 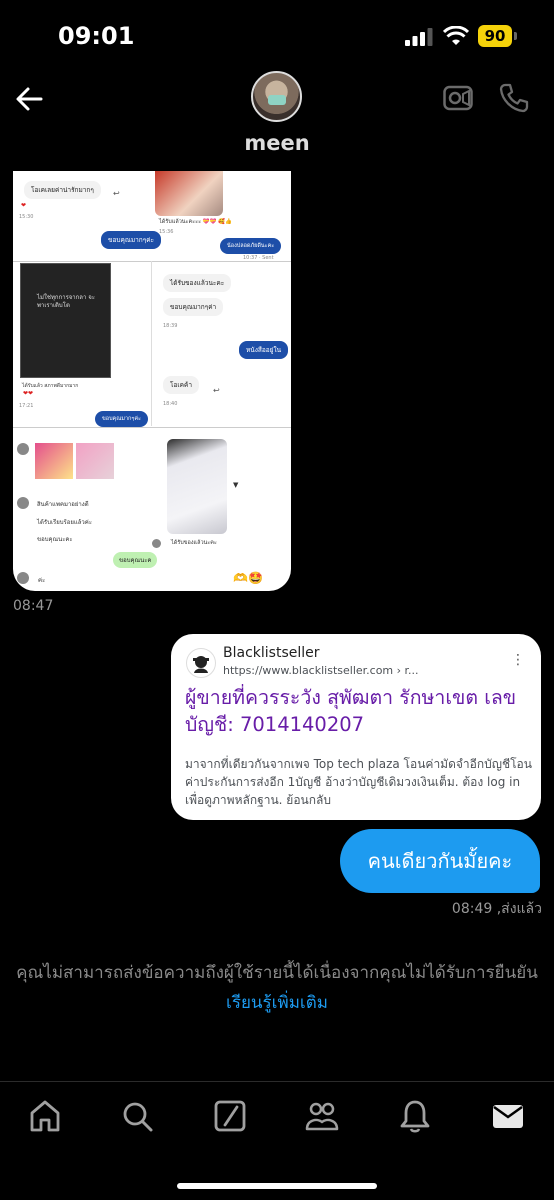 I want to click on battery-cap, so click(x=515, y=36).